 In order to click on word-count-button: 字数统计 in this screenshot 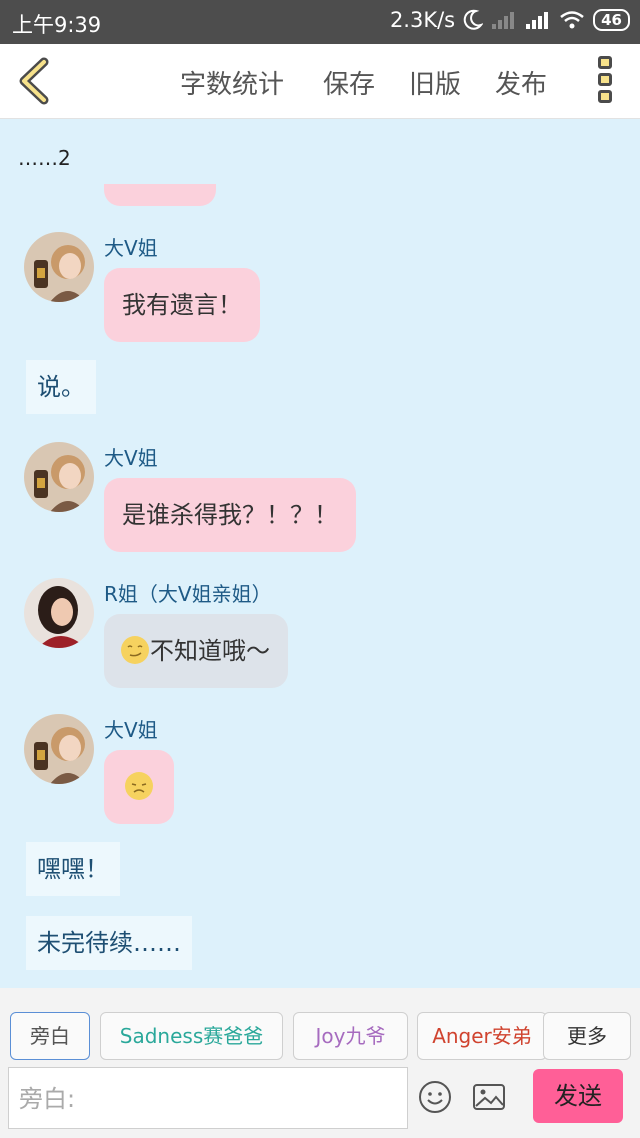, I will do `click(232, 82)`.